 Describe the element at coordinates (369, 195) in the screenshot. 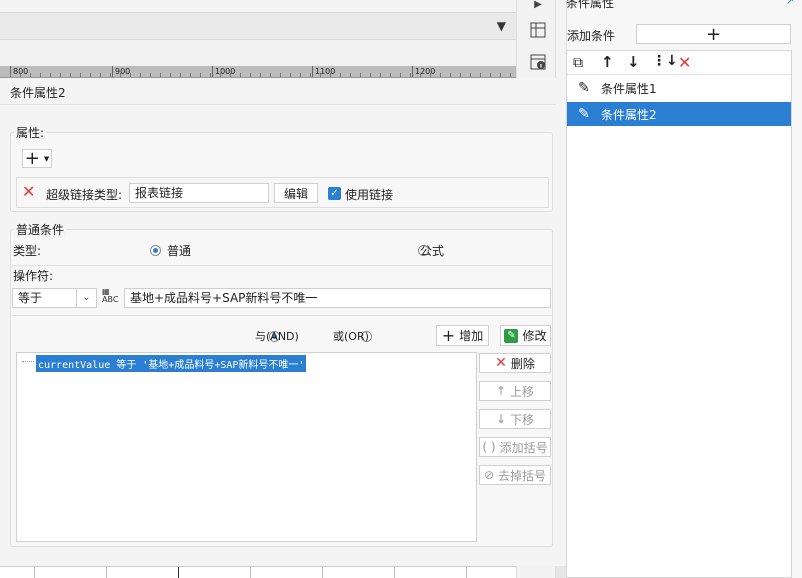

I see `use-link-label: 使用链接` at that location.